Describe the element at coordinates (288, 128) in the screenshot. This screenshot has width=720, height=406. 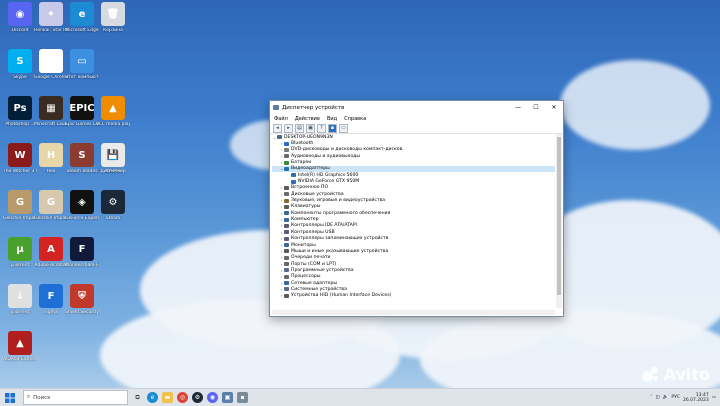
I see `forward-button: ▸` at that location.